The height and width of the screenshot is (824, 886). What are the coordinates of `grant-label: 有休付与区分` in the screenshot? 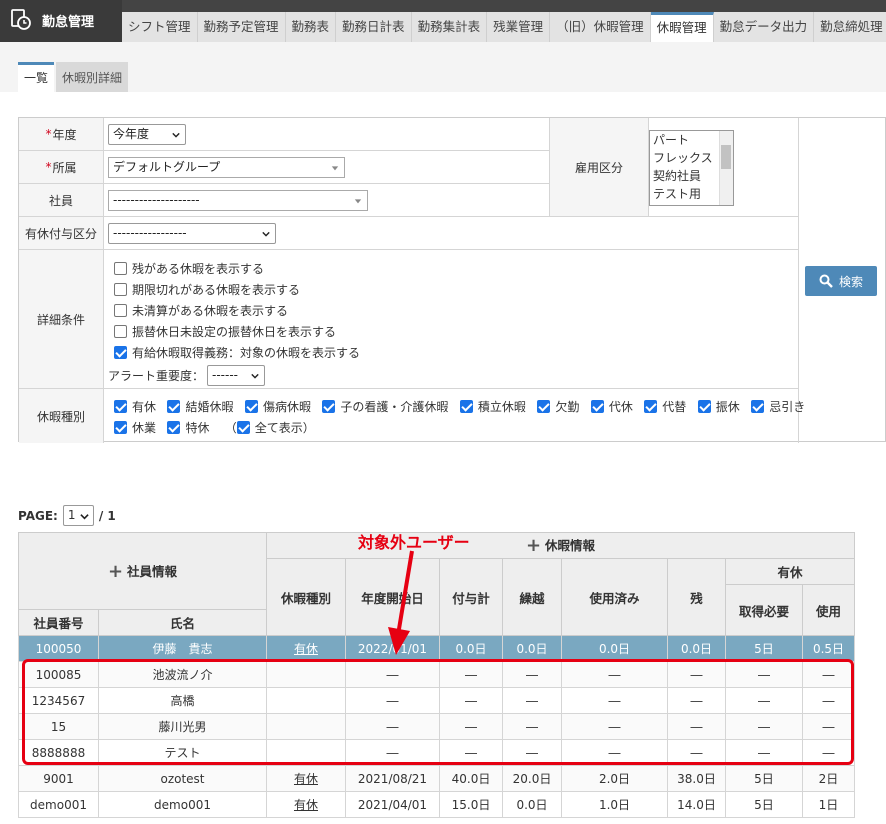 It's located at (61, 233).